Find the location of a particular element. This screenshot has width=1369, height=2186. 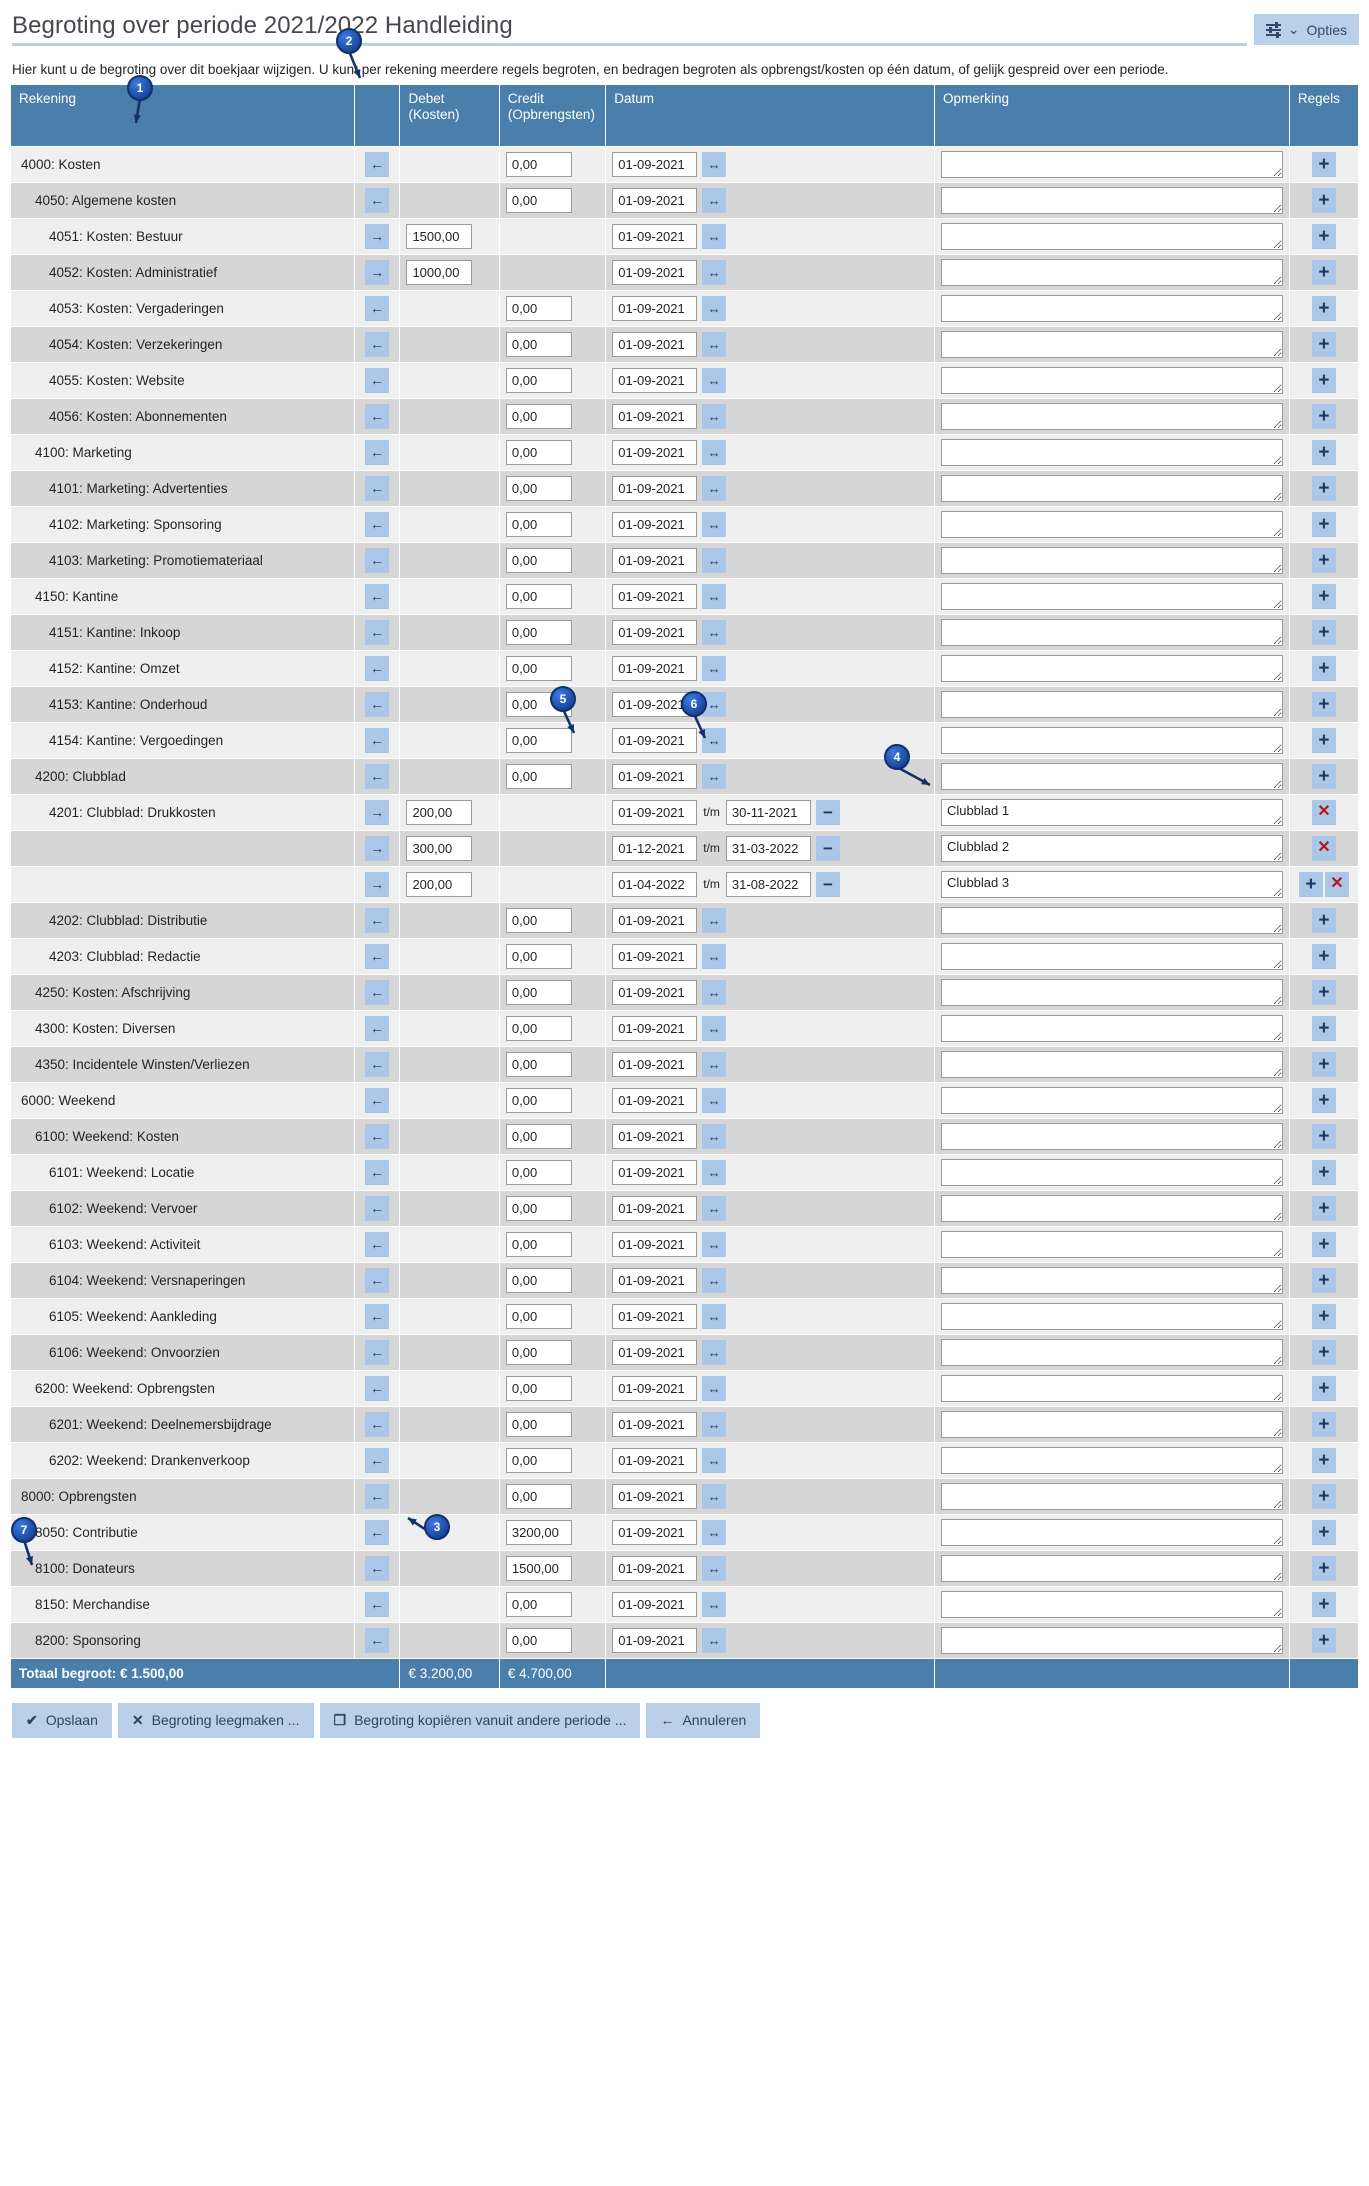

options-button: ⌄ Opties is located at coordinates (1306, 29).